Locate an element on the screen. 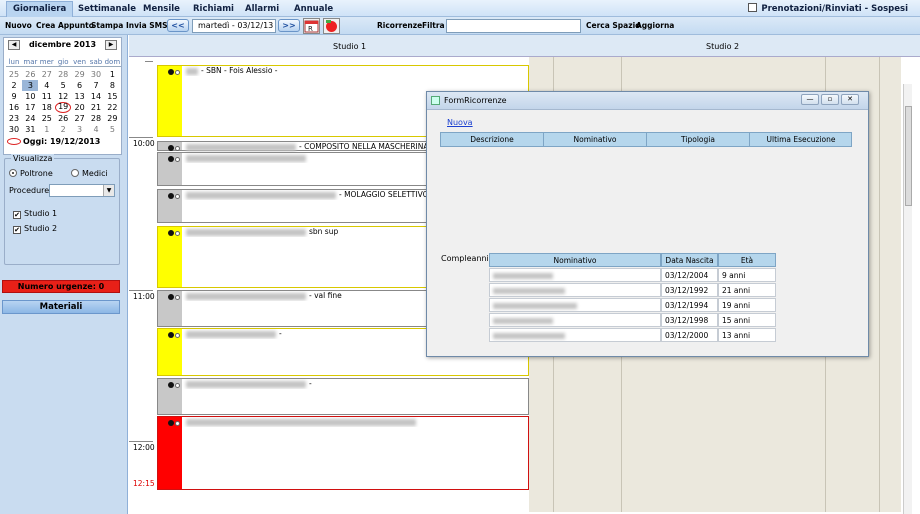  calendar-day: 17 is located at coordinates (30, 107).